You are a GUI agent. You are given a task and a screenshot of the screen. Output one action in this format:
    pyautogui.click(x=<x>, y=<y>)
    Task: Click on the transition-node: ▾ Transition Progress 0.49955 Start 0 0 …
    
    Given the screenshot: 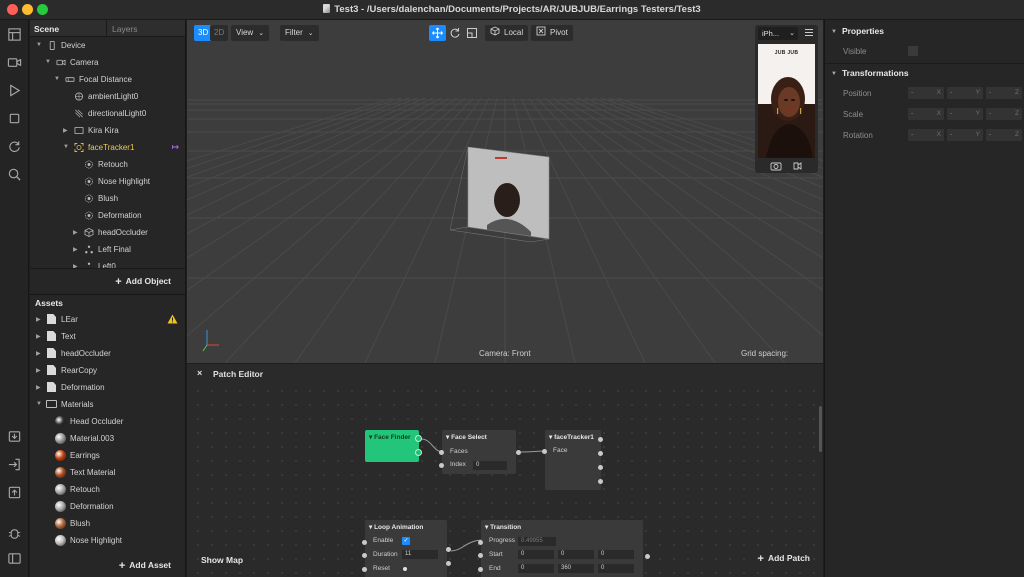 What is the action you would take?
    pyautogui.click(x=564, y=548)
    